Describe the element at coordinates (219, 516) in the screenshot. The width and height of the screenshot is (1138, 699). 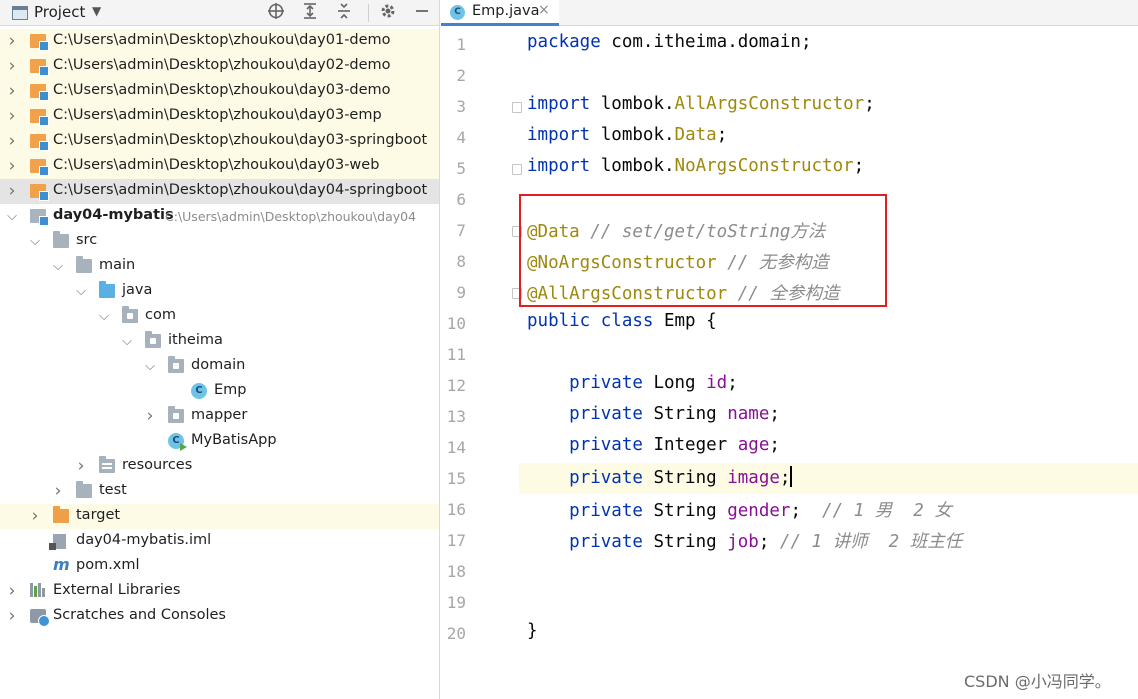
I see `tree-item: › target` at that location.